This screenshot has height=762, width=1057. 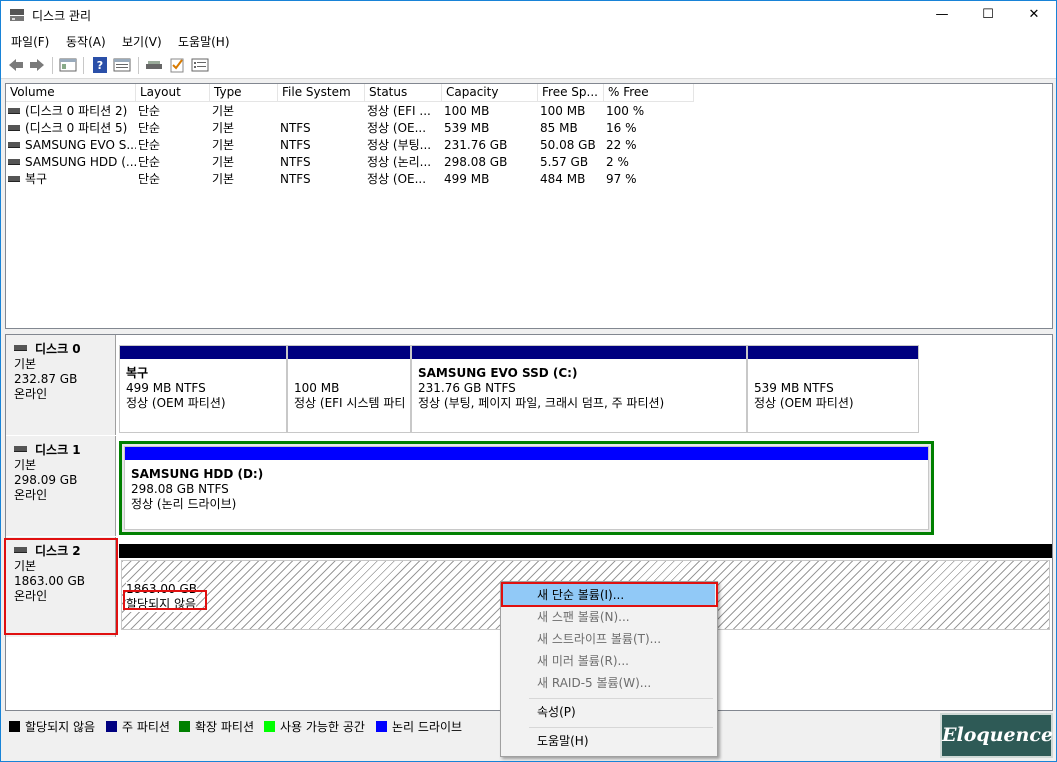 What do you see at coordinates (161, 589) in the screenshot?
I see `partition-size: 1863.00 GB` at bounding box center [161, 589].